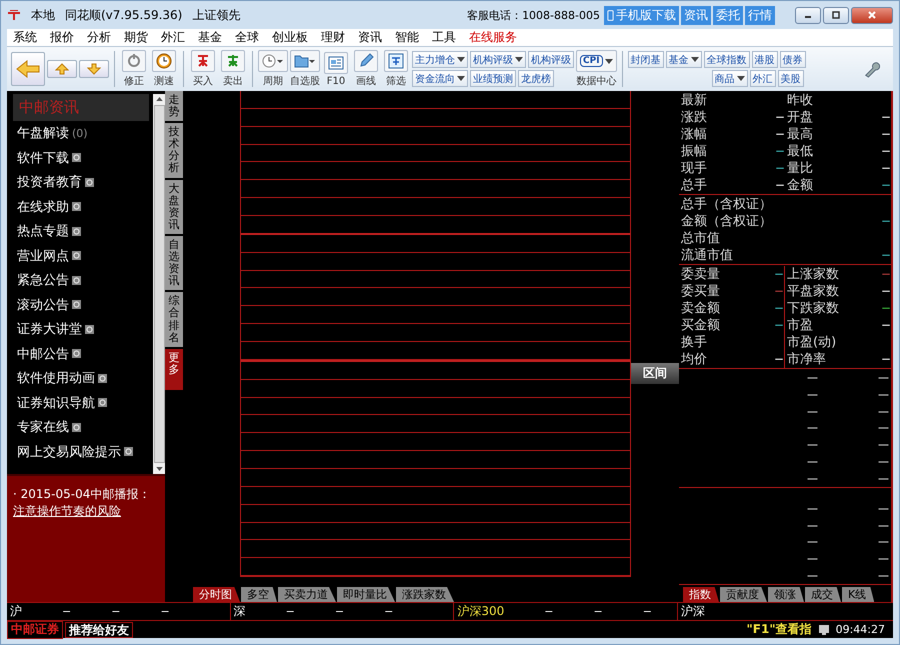  I want to click on sidebar-link: 投资者教育, so click(49, 182).